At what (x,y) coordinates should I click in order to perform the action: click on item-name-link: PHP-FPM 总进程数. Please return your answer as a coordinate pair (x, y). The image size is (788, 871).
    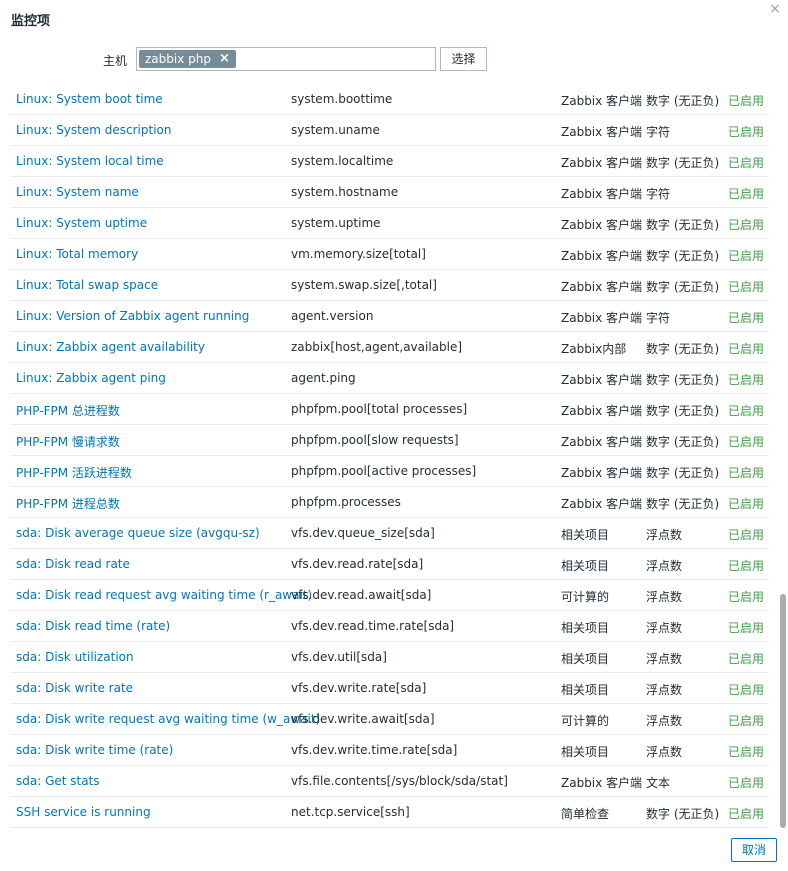
    Looking at the image, I should click on (68, 410).